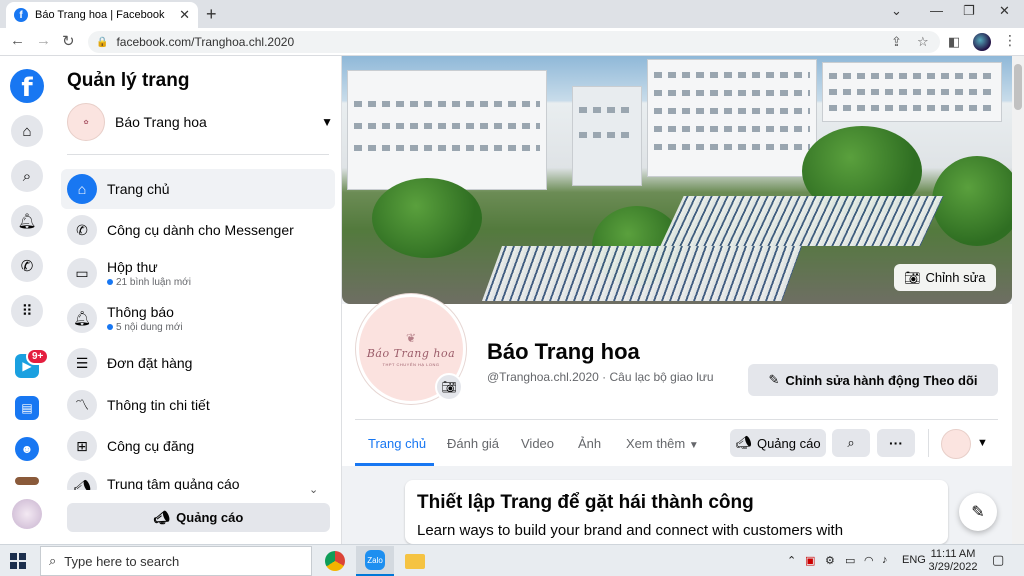 This screenshot has height=576, width=1024. I want to click on switch-profile-avatar, so click(956, 444).